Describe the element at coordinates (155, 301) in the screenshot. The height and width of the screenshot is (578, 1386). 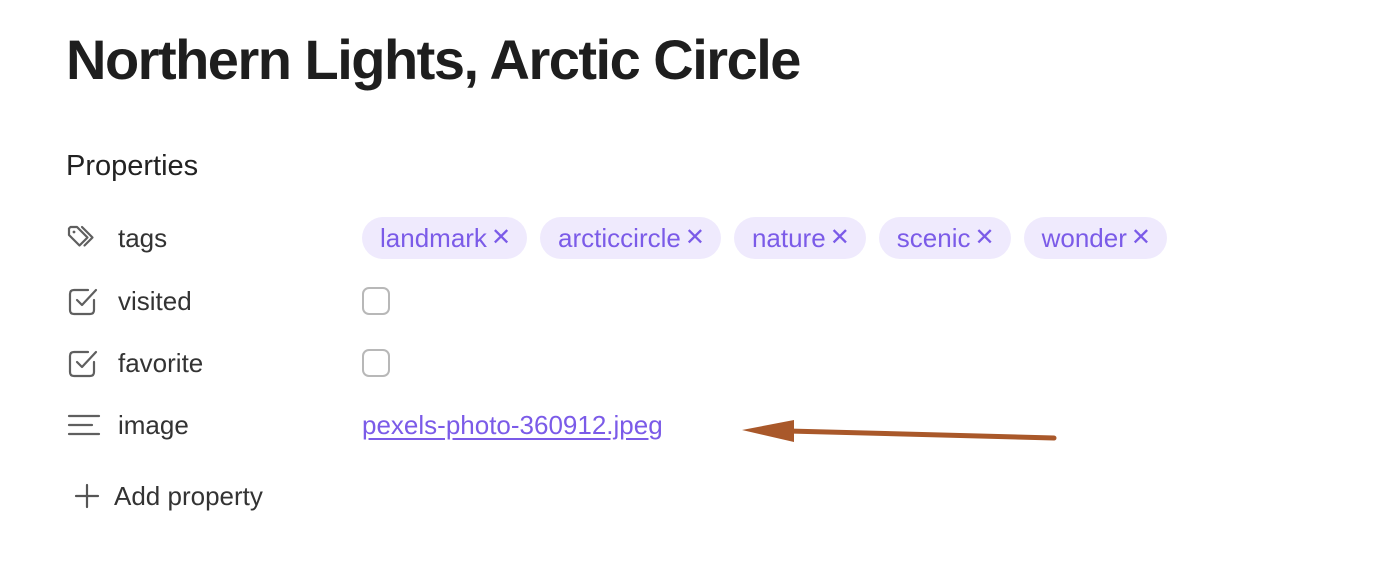
I see `property-name-visited: visited` at that location.